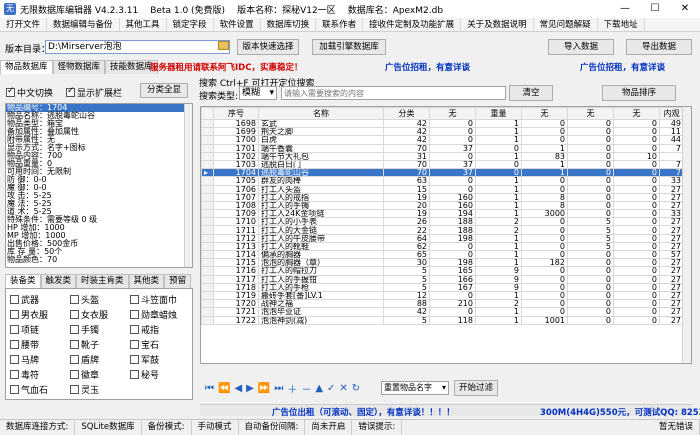 The image size is (700, 435). I want to click on category-checkbox: 男衣服, so click(29, 314).